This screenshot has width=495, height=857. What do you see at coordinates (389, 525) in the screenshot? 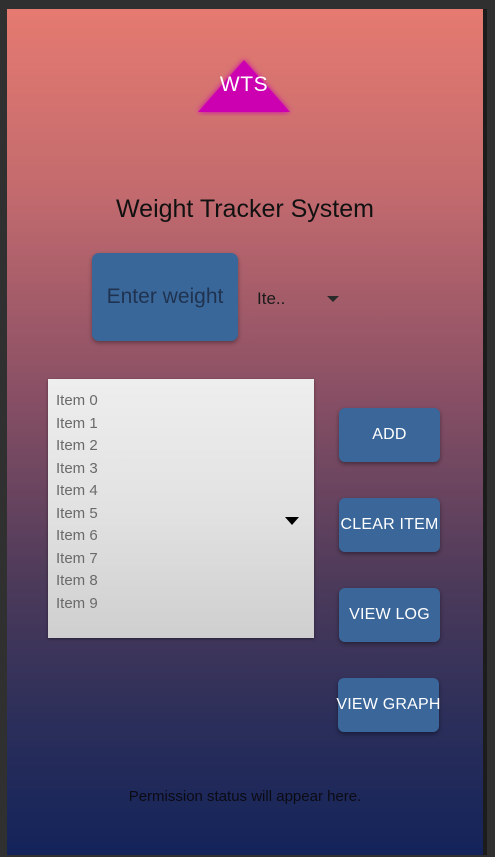
I see `clear-item-button: CLEAR ITEM` at bounding box center [389, 525].